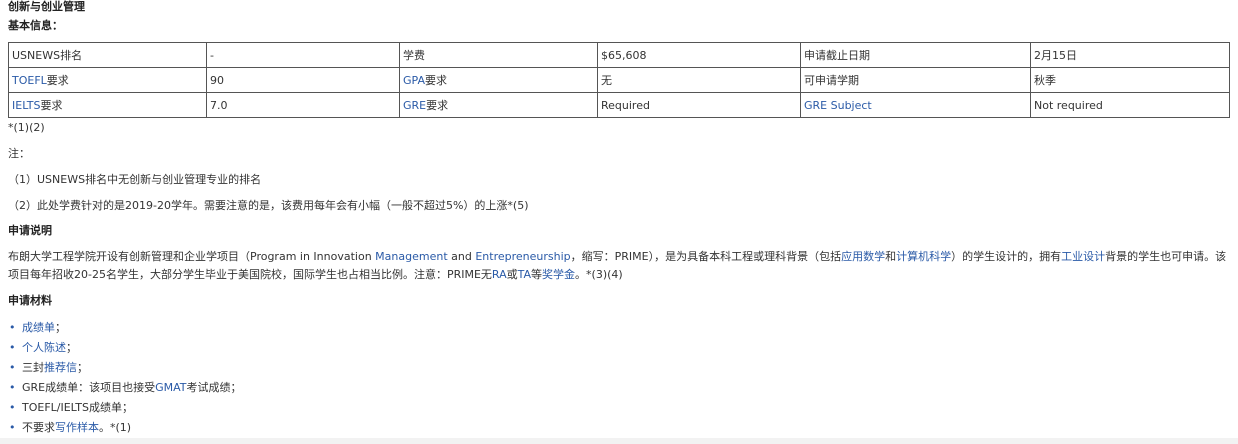 The image size is (1238, 444). I want to click on list-item: • 三封推荐信；, so click(619, 368).